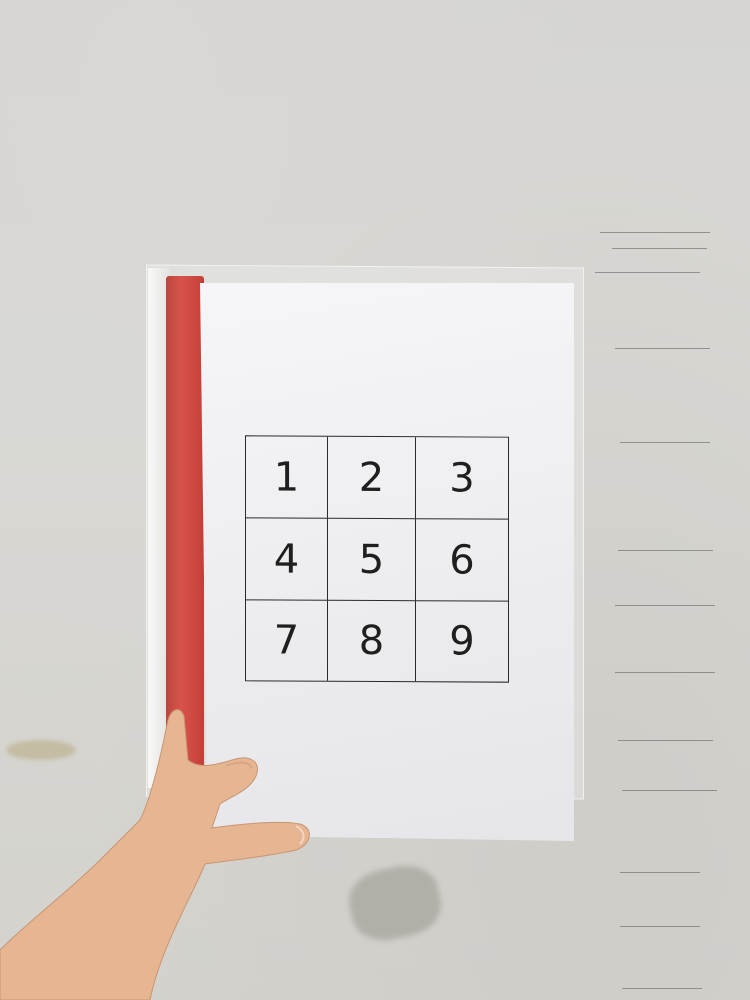  I want to click on grid-cell: 1, so click(287, 477).